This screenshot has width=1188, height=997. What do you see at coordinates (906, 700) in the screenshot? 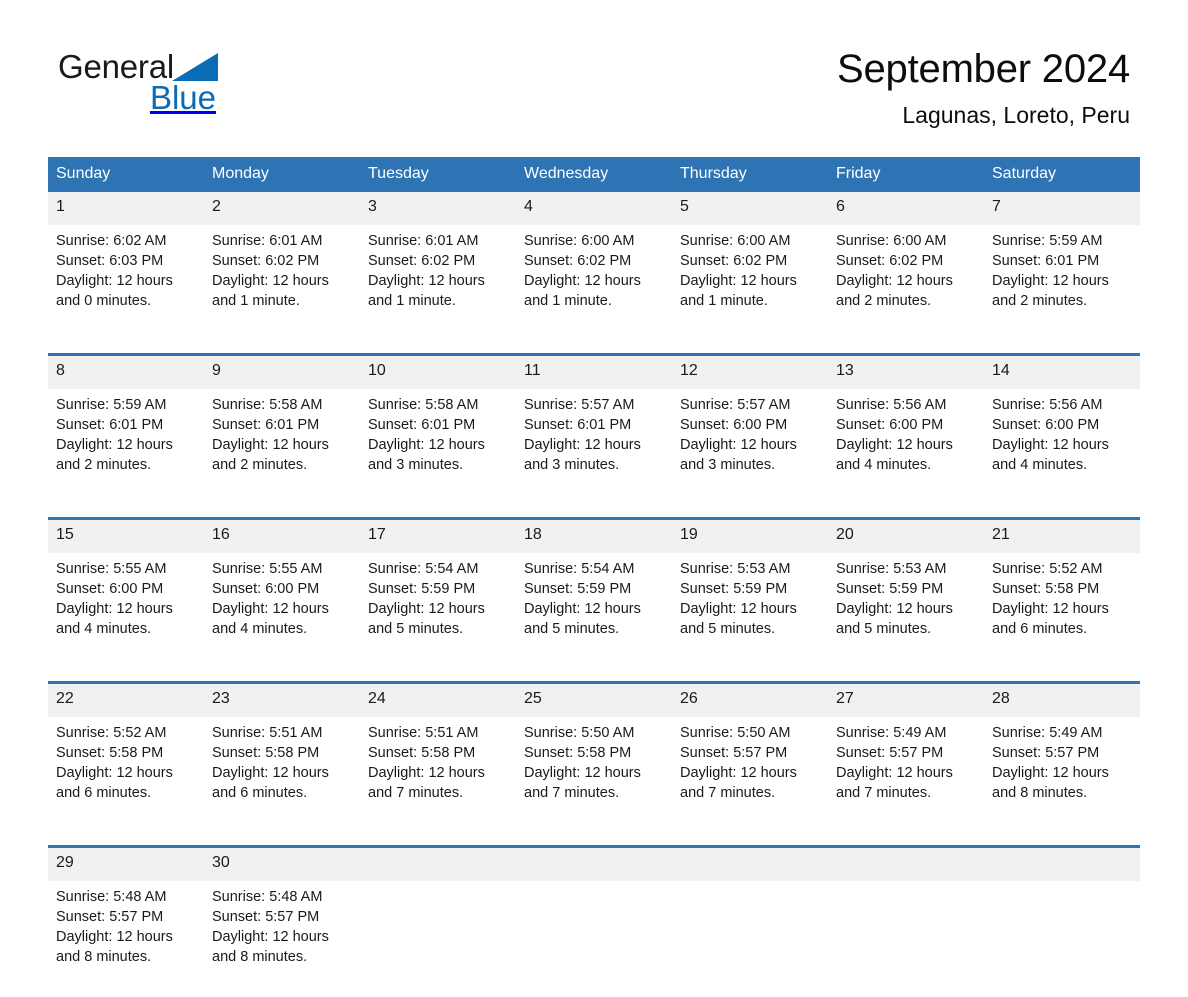
I see `day-number: 27` at bounding box center [906, 700].